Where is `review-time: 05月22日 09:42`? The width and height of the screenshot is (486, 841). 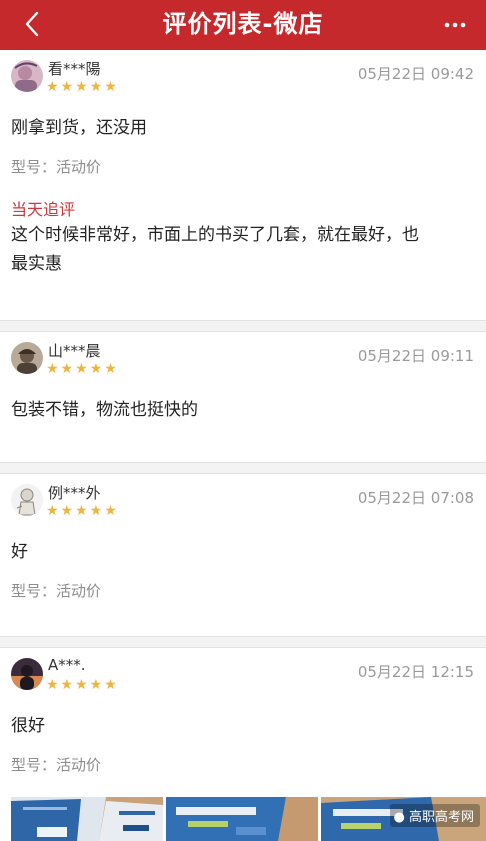 review-time: 05月22日 09:42 is located at coordinates (415, 74).